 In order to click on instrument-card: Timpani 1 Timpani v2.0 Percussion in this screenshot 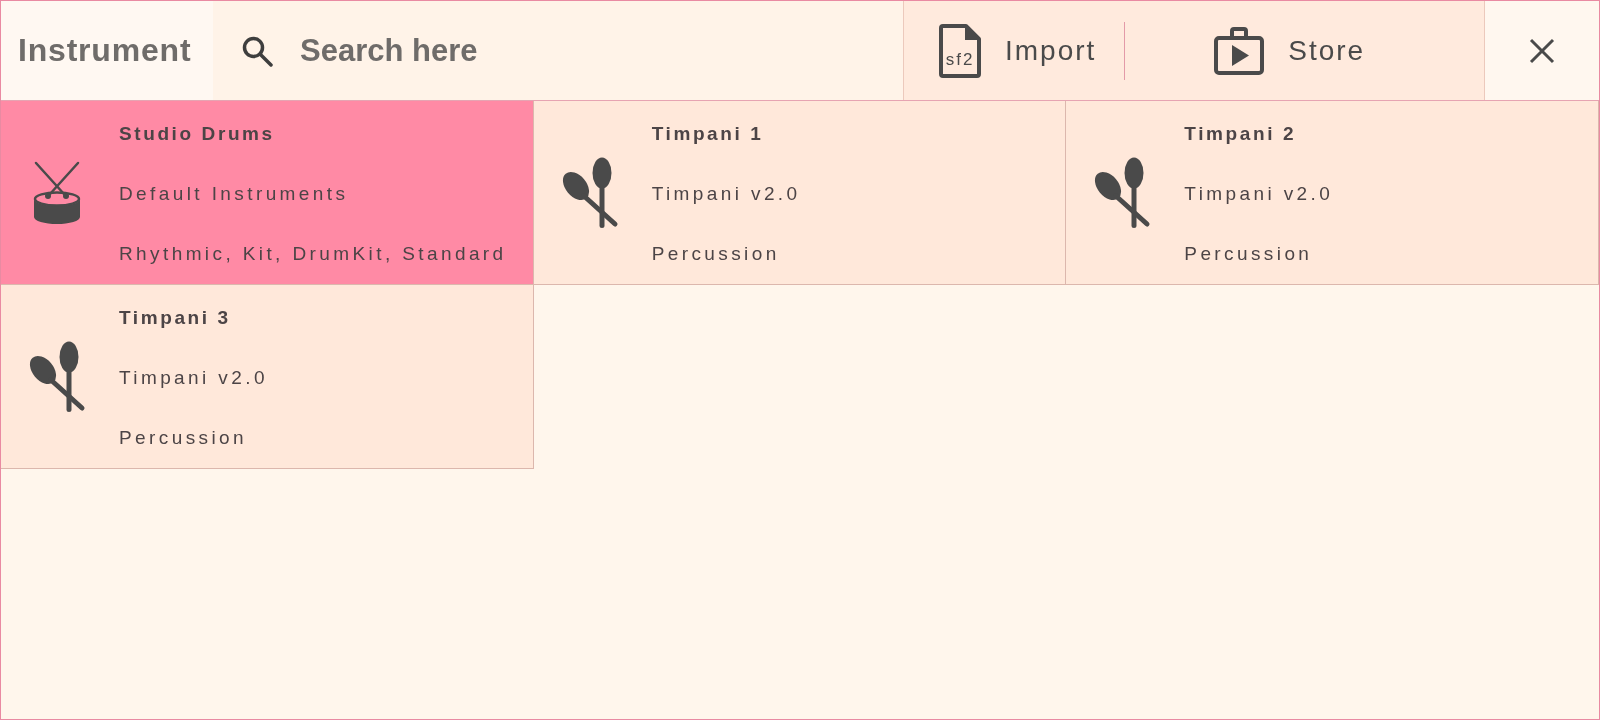, I will do `click(800, 193)`.